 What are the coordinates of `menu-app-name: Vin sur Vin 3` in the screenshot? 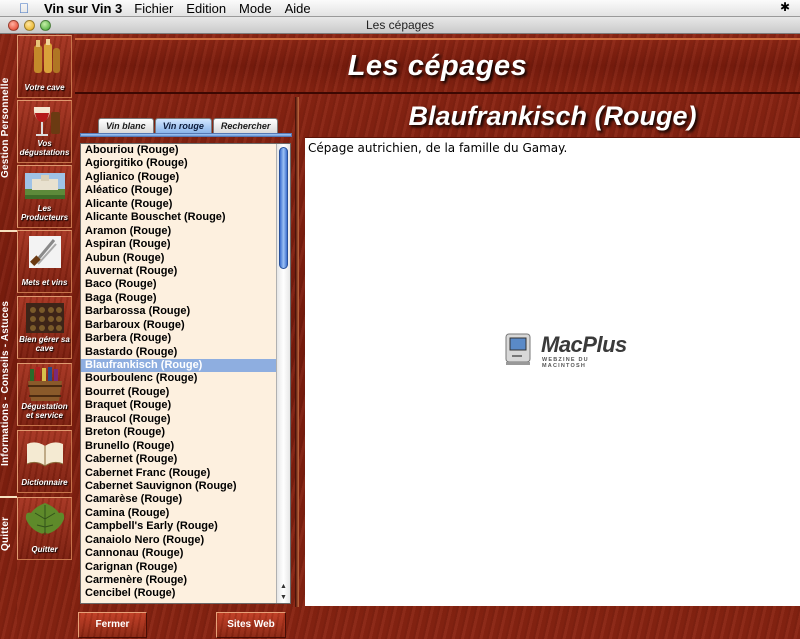 It's located at (83, 8).